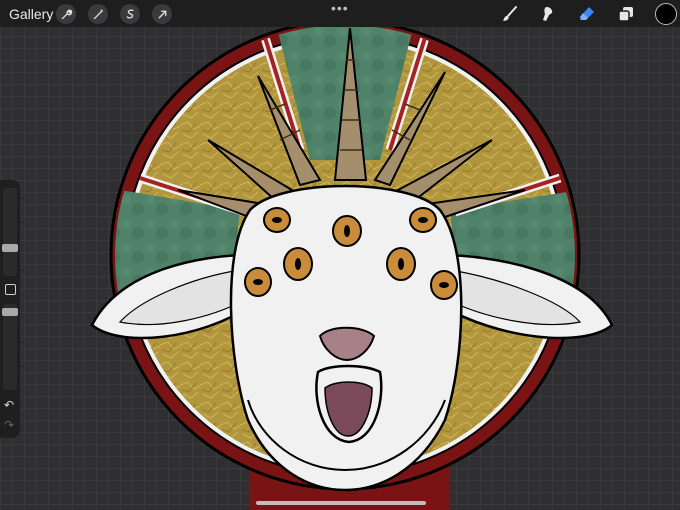 The height and width of the screenshot is (510, 680). Describe the element at coordinates (31, 14) in the screenshot. I see `gallery-button: Gallery` at that location.